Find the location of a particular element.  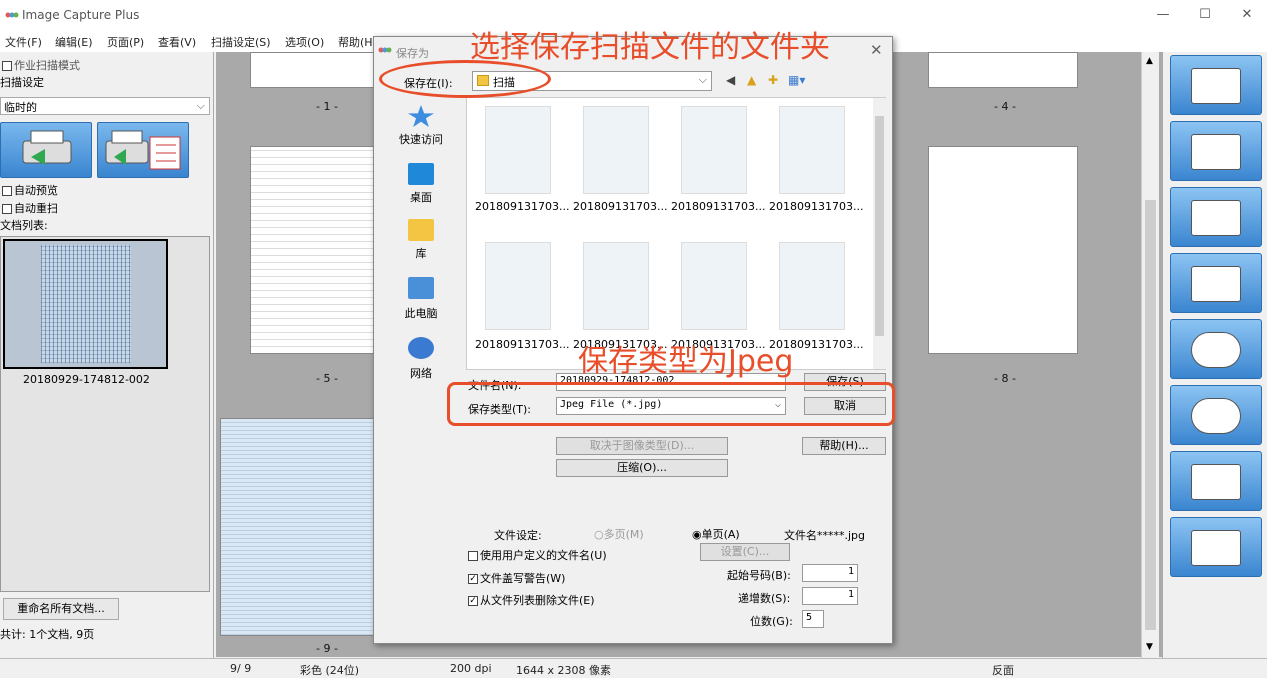

status-page: 9/ 9 is located at coordinates (241, 668).